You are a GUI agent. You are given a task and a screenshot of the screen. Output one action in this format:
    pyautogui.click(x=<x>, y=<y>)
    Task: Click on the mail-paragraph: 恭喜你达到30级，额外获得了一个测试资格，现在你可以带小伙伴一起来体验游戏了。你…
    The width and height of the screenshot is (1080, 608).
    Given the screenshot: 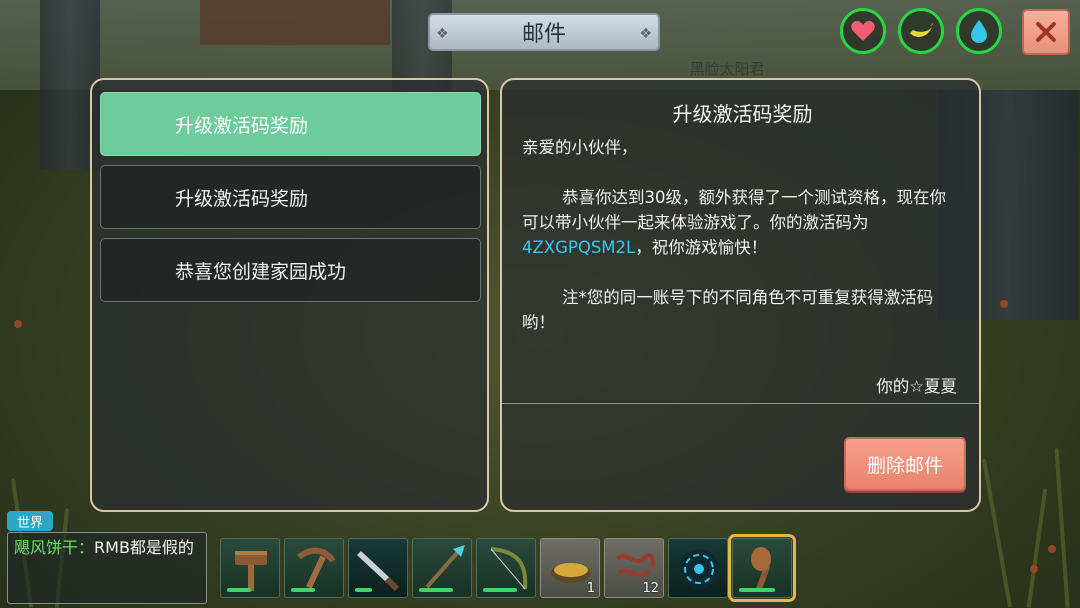 What is the action you would take?
    pyautogui.click(x=742, y=222)
    